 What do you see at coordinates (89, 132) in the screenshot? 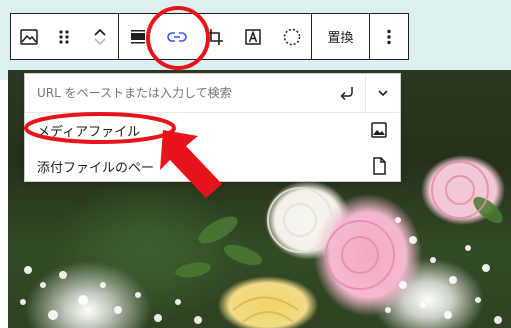
I see `suggestion-label: メディアファイル` at bounding box center [89, 132].